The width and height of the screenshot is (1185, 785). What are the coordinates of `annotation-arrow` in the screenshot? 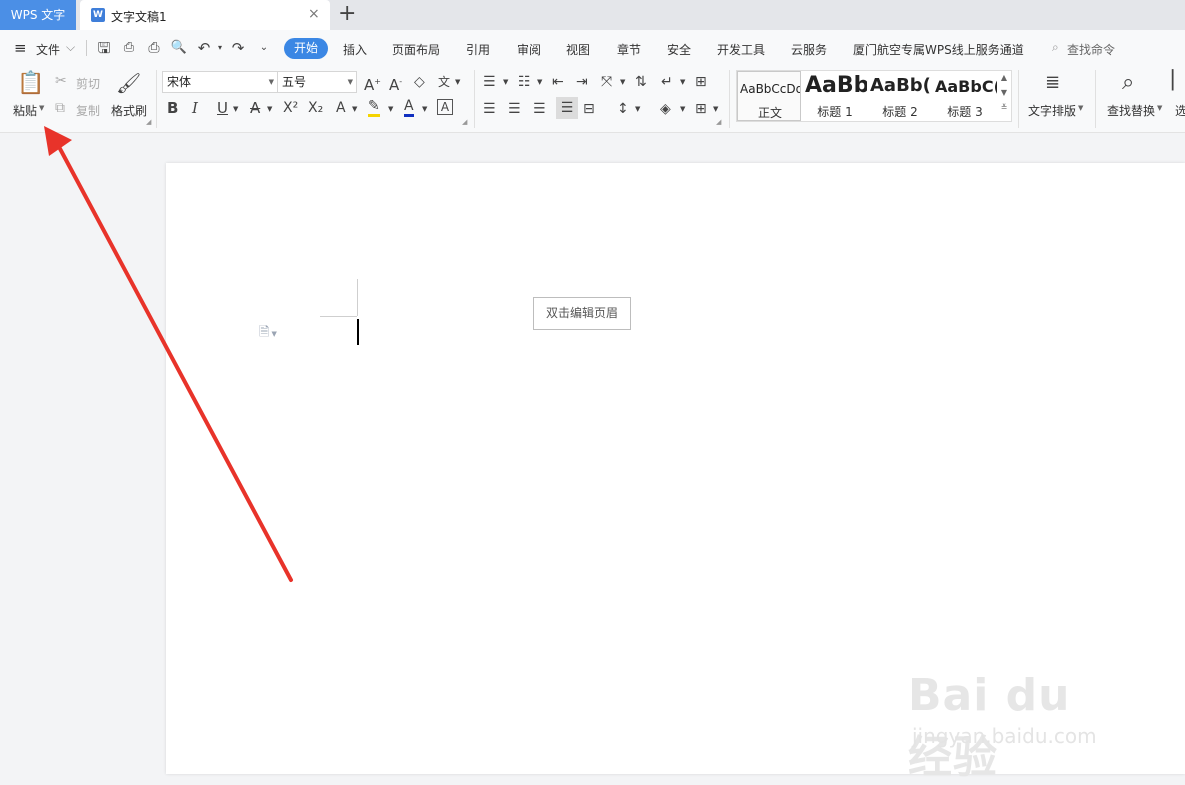 It's located at (168, 354).